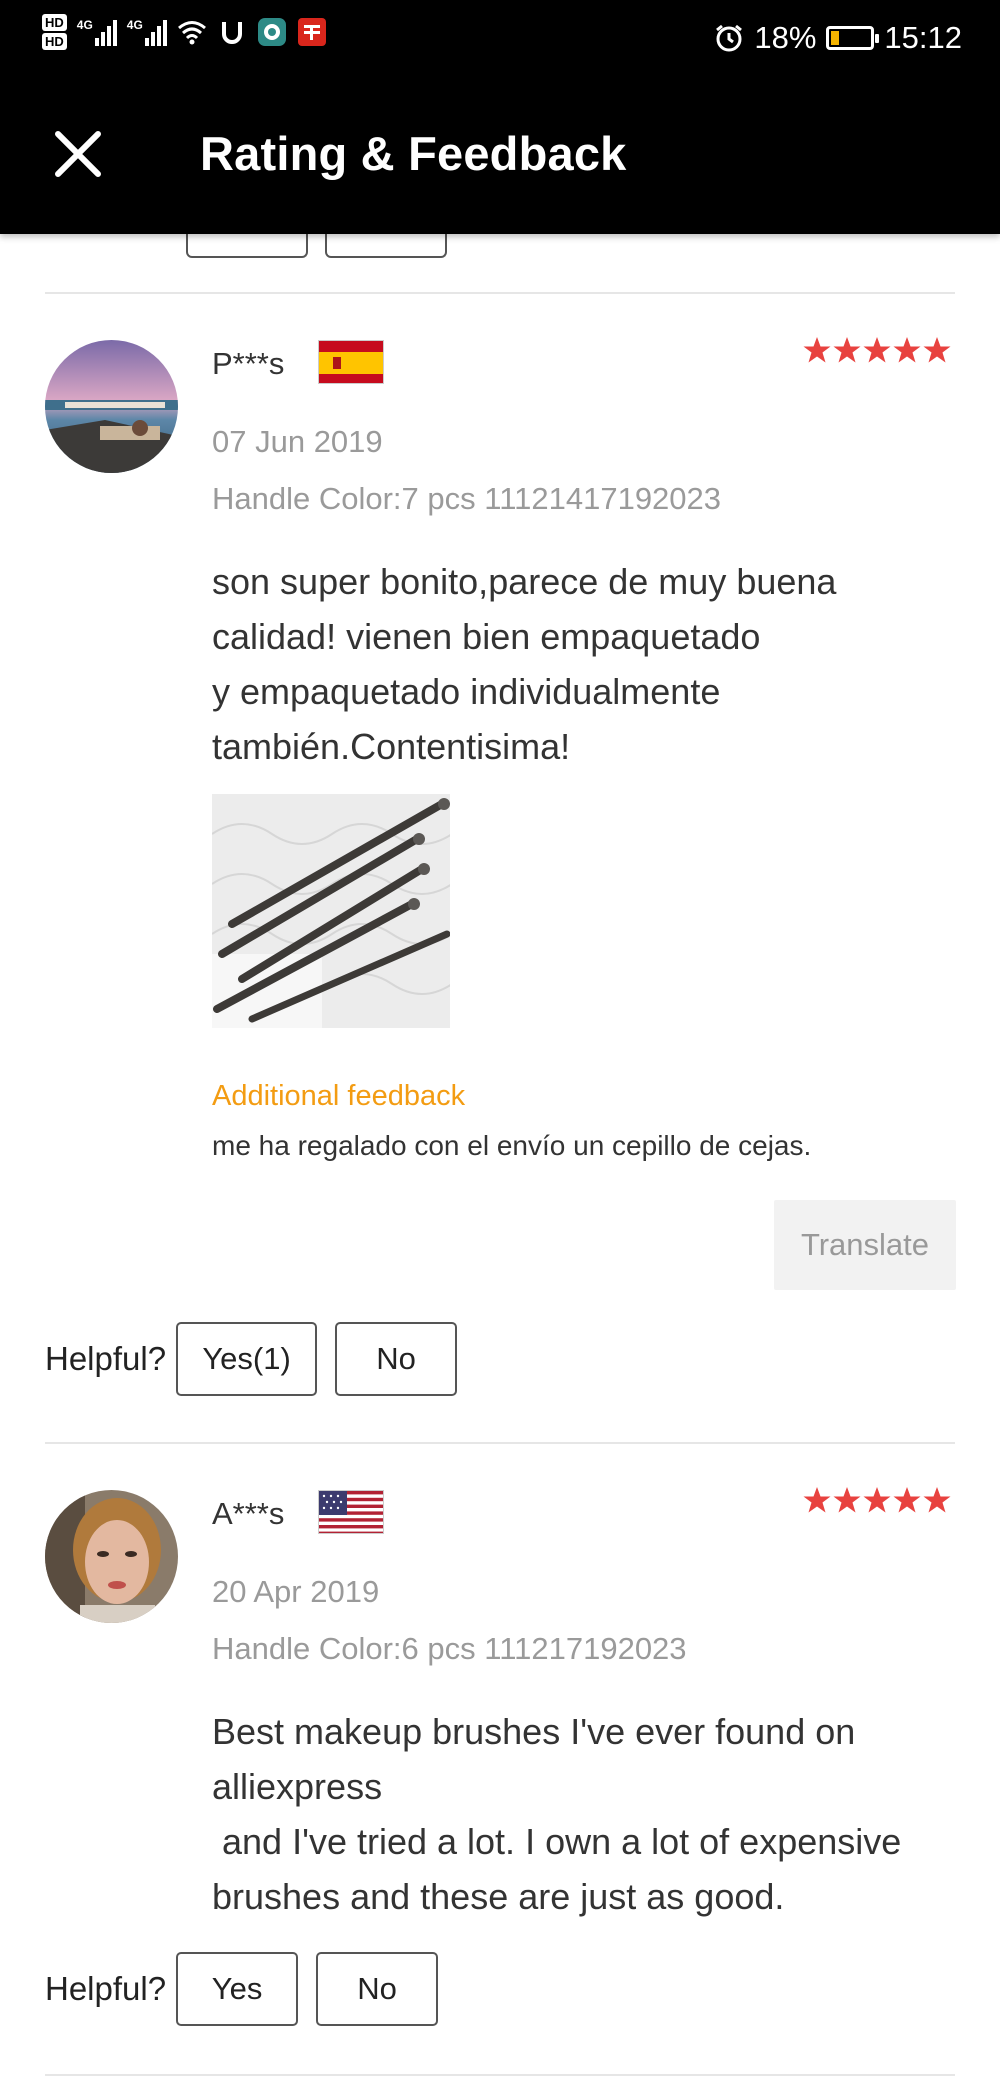 The width and height of the screenshot is (1000, 2078). Describe the element at coordinates (923, 37) in the screenshot. I see `clock: 15:12` at that location.